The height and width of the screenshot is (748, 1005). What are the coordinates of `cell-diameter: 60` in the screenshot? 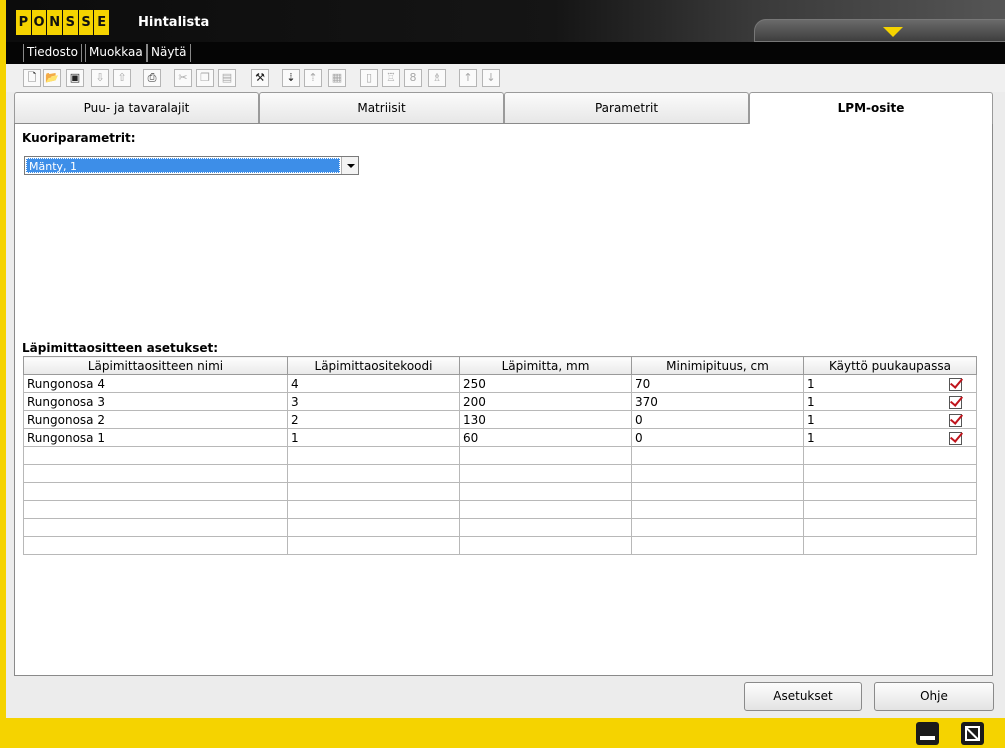 It's located at (545, 437).